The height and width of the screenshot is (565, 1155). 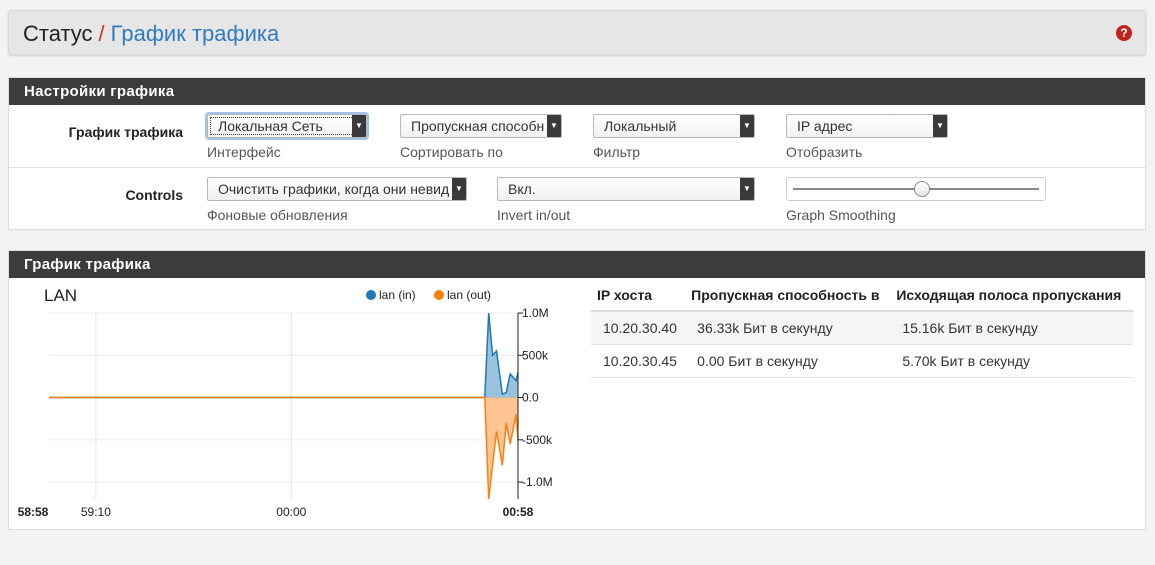 What do you see at coordinates (1011, 328) in the screenshot?
I see `host-out: 15.16k Бит в секунду` at bounding box center [1011, 328].